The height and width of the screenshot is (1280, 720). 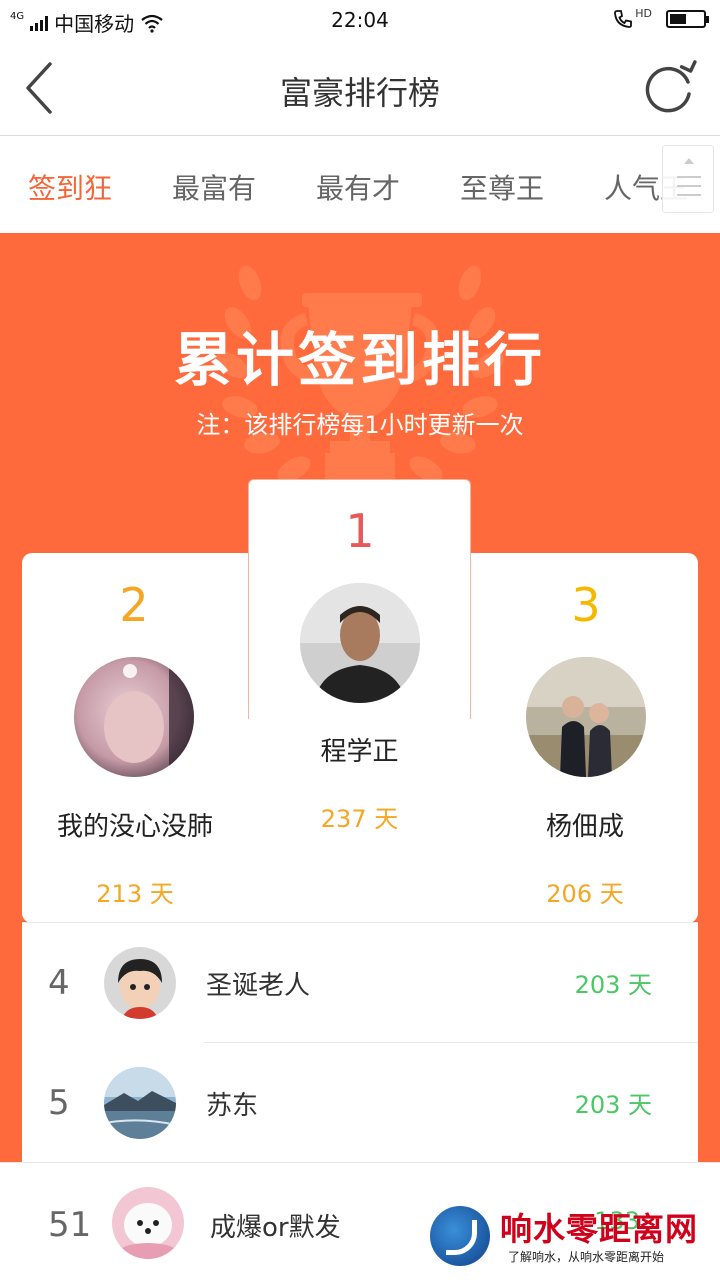 What do you see at coordinates (460, 1236) in the screenshot?
I see `watermark-logo` at bounding box center [460, 1236].